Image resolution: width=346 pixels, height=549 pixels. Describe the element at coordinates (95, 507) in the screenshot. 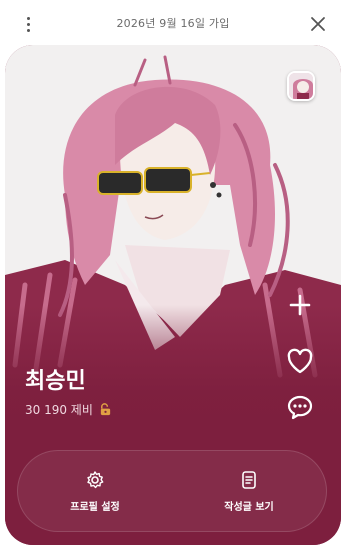

I see `profile-settings-label: 프로필 설정` at that location.